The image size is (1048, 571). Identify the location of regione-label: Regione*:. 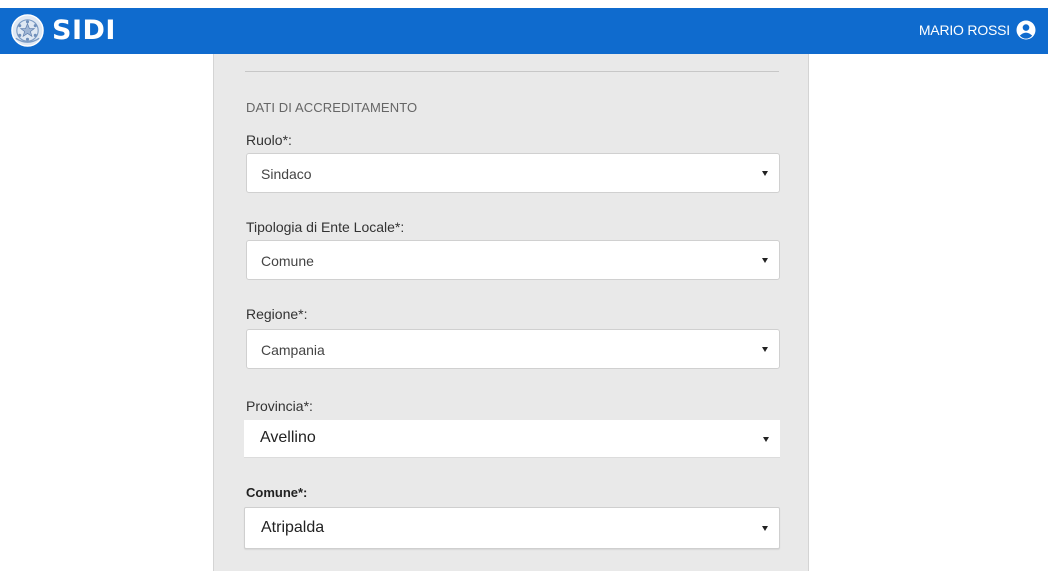
(277, 314).